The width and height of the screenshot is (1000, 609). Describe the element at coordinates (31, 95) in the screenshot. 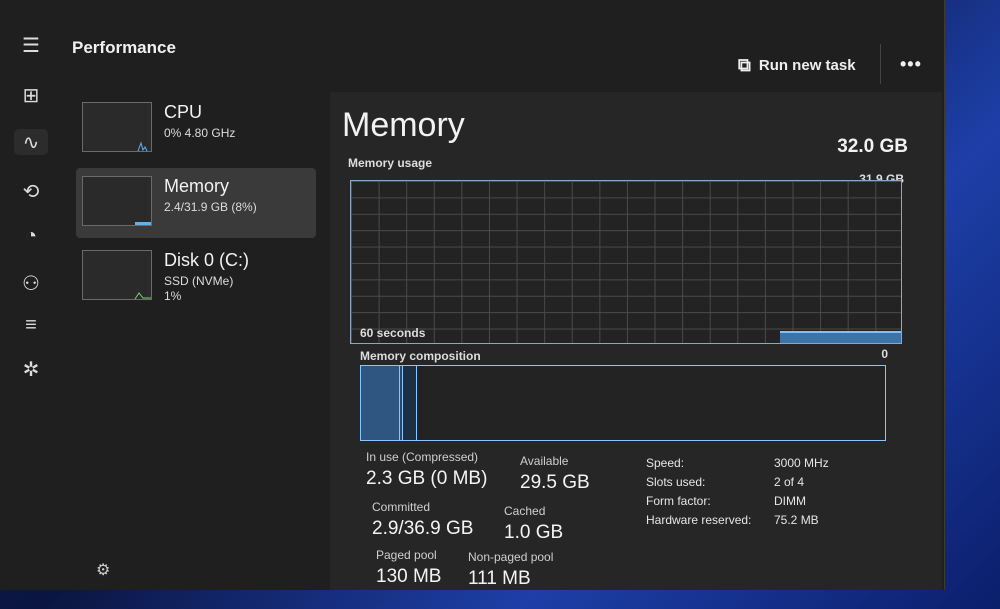

I see `processes-icon: ⊞` at that location.